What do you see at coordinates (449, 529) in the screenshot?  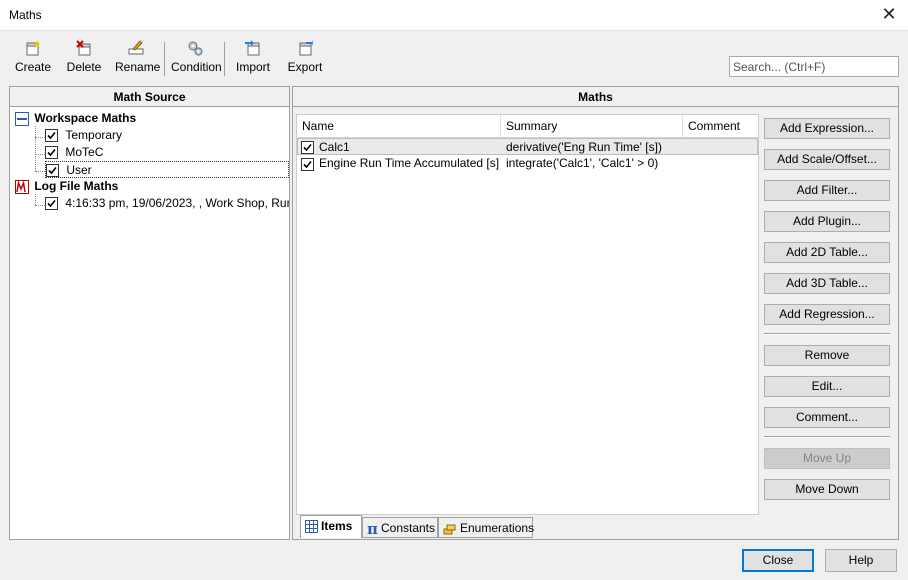 I see `enumerations-icon` at bounding box center [449, 529].